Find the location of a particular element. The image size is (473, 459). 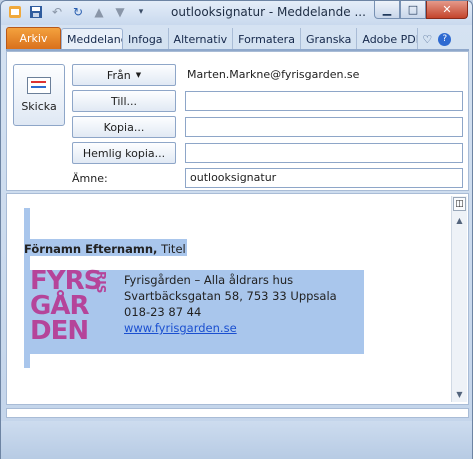

selection-highlight is located at coordinates (27, 361).